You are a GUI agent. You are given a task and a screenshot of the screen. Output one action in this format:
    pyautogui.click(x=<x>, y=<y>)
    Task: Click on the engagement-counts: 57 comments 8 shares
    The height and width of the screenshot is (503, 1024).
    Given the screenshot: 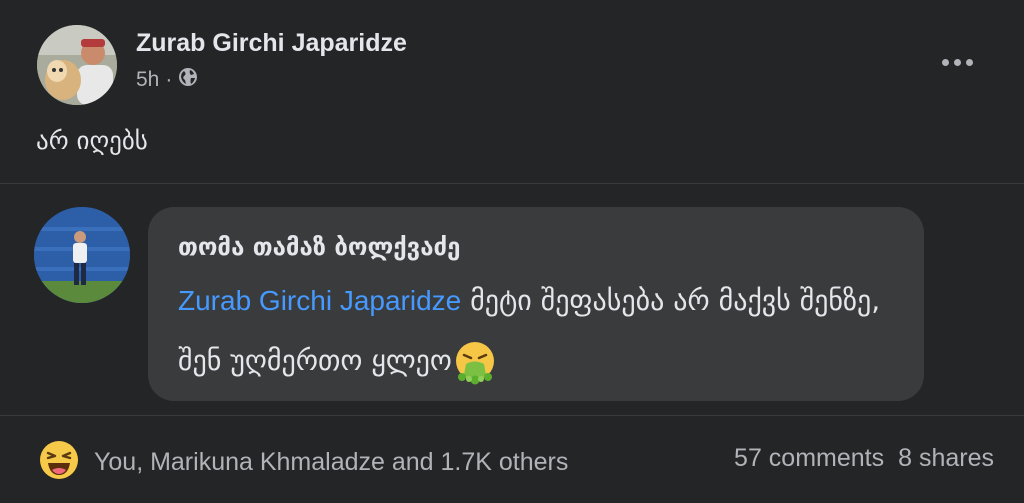 What is the action you would take?
    pyautogui.click(x=864, y=458)
    